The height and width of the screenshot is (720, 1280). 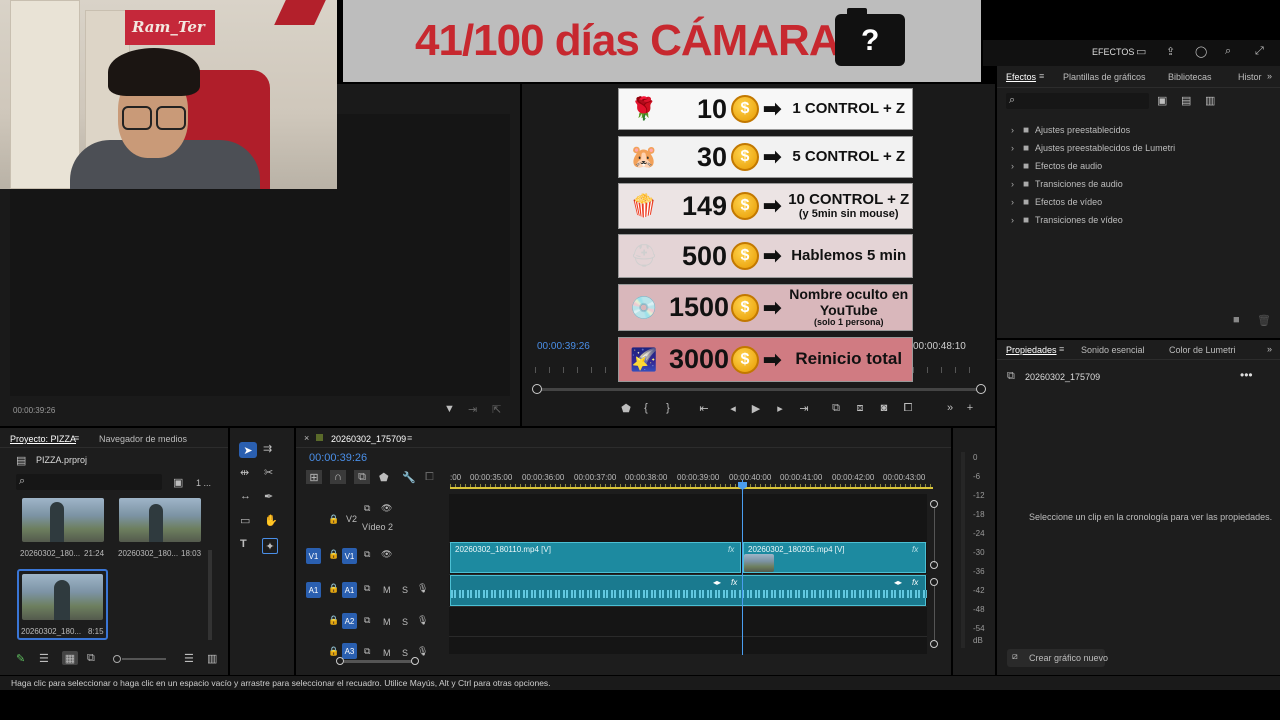 What do you see at coordinates (1170, 51) in the screenshot?
I see `share-icon: ⇪` at bounding box center [1170, 51].